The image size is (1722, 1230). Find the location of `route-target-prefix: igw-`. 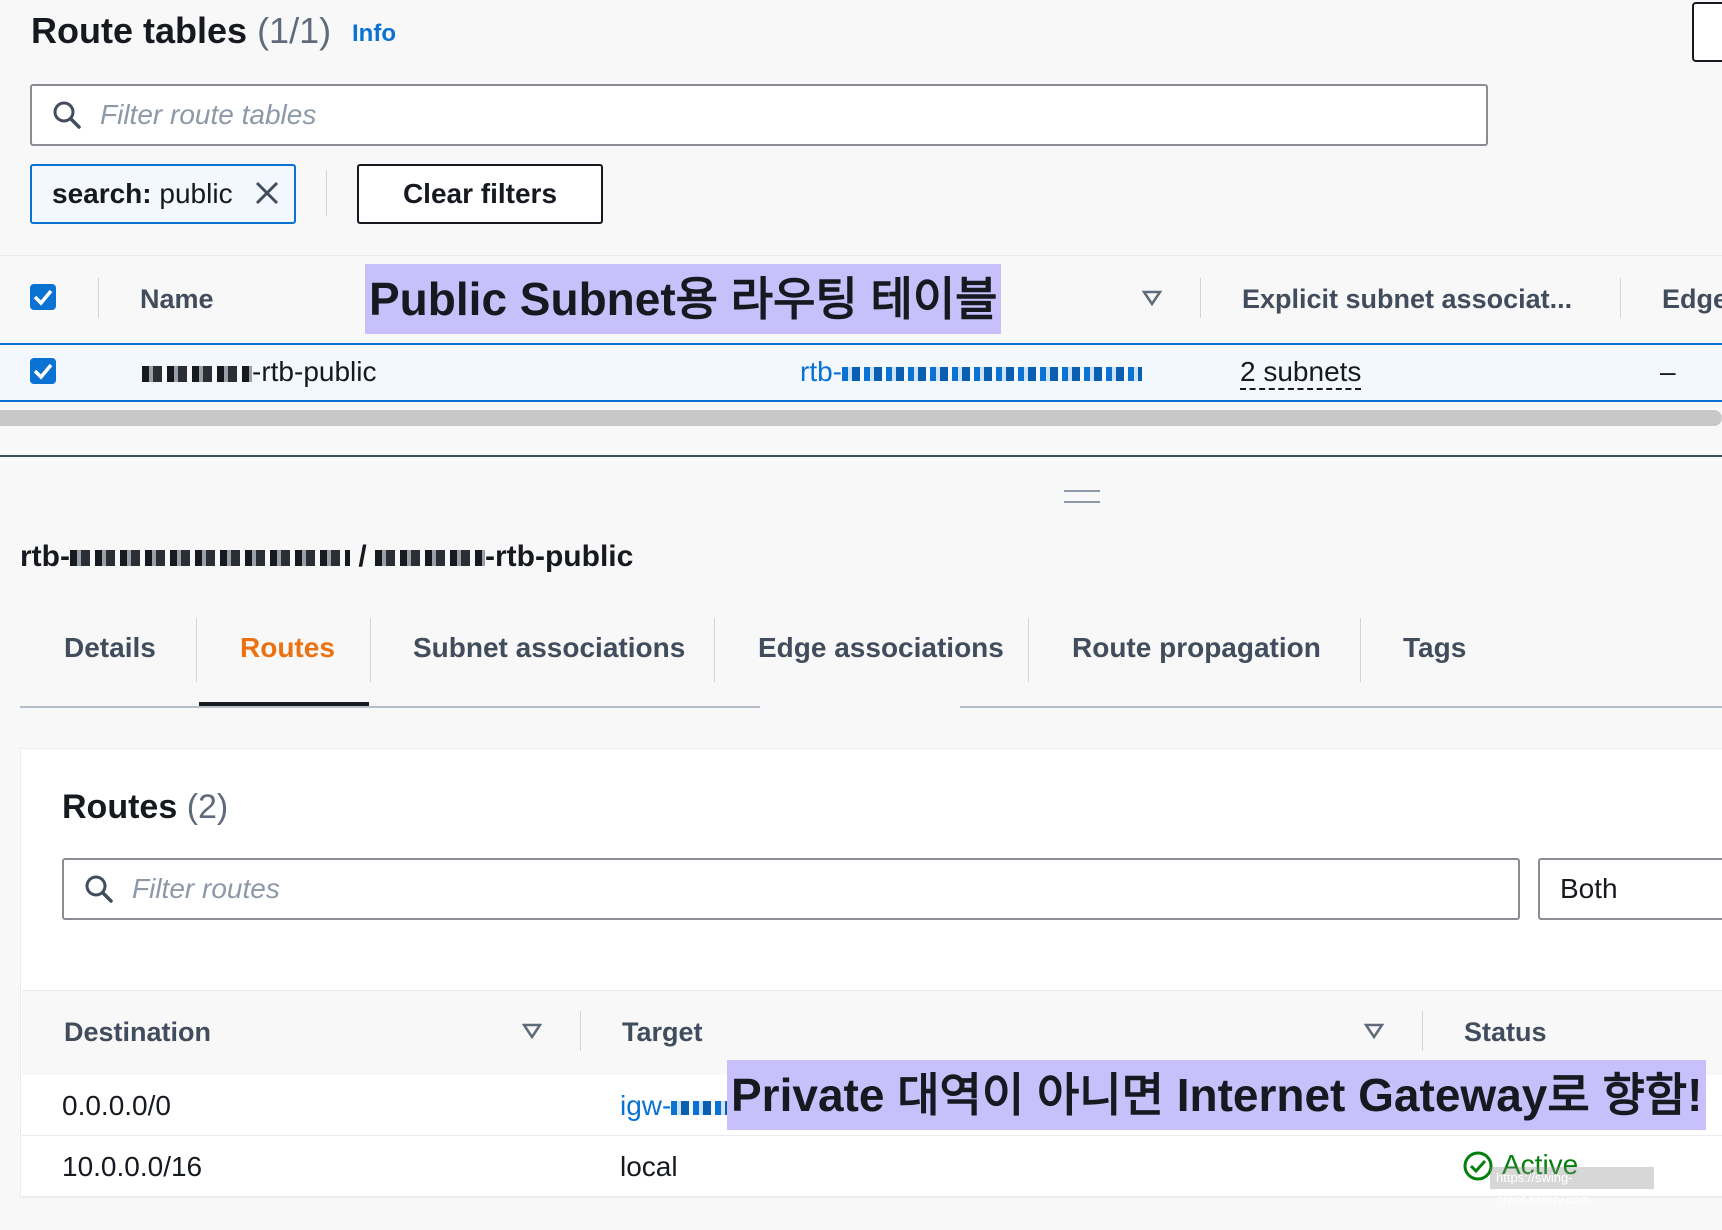

route-target-prefix: igw- is located at coordinates (646, 1105).